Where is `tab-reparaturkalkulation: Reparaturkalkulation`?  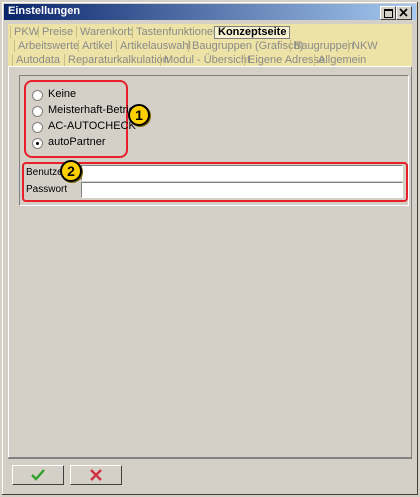 tab-reparaturkalkulation: Reparaturkalkulation is located at coordinates (118, 60).